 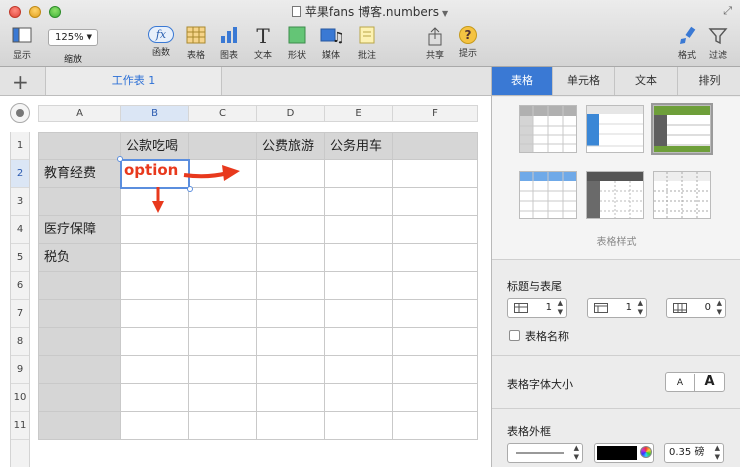 What do you see at coordinates (79, 258) in the screenshot?
I see `row-label-cell: 税负` at bounding box center [79, 258].